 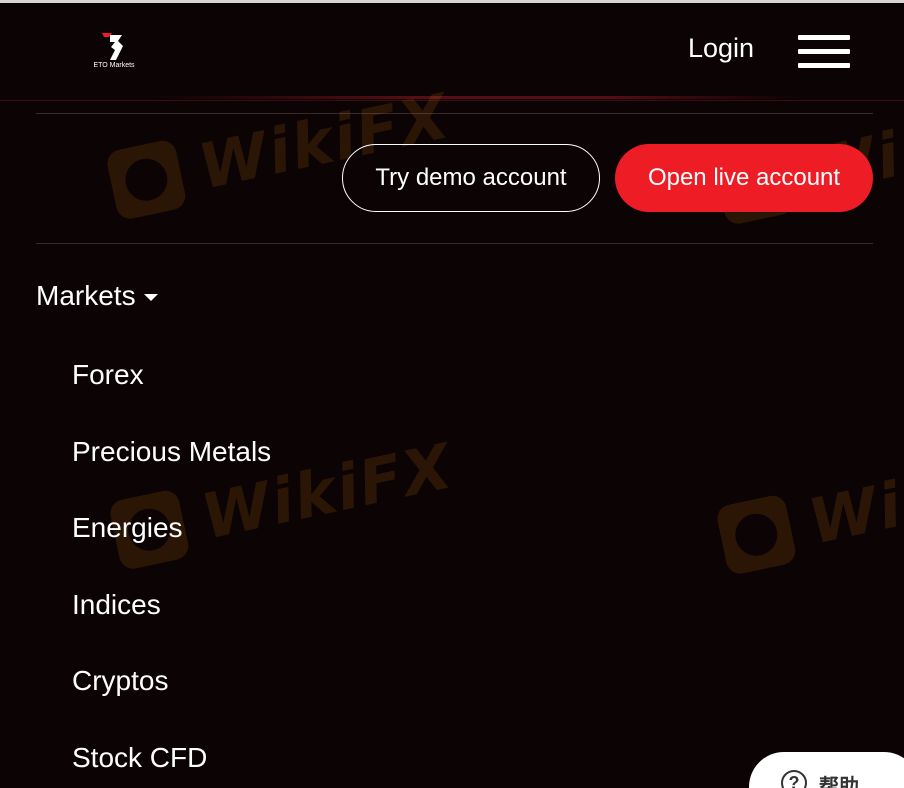 I want to click on submenu-item-cryptos: Cryptos, so click(x=120, y=681).